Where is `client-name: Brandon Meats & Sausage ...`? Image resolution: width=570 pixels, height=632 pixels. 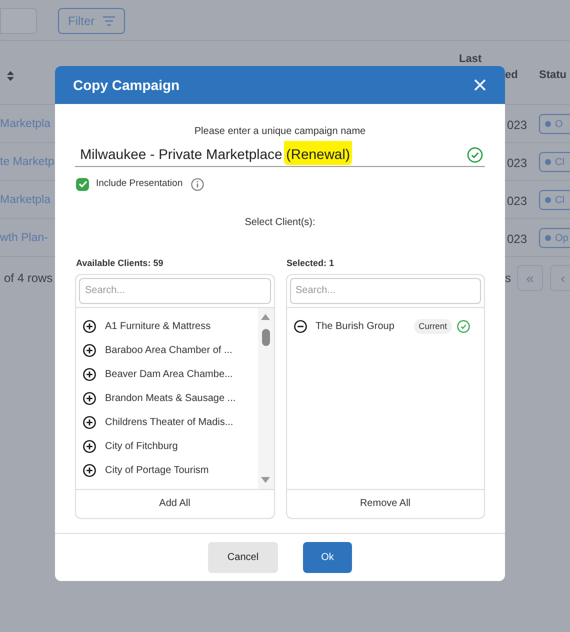 client-name: Brandon Meats & Sausage ... is located at coordinates (170, 398).